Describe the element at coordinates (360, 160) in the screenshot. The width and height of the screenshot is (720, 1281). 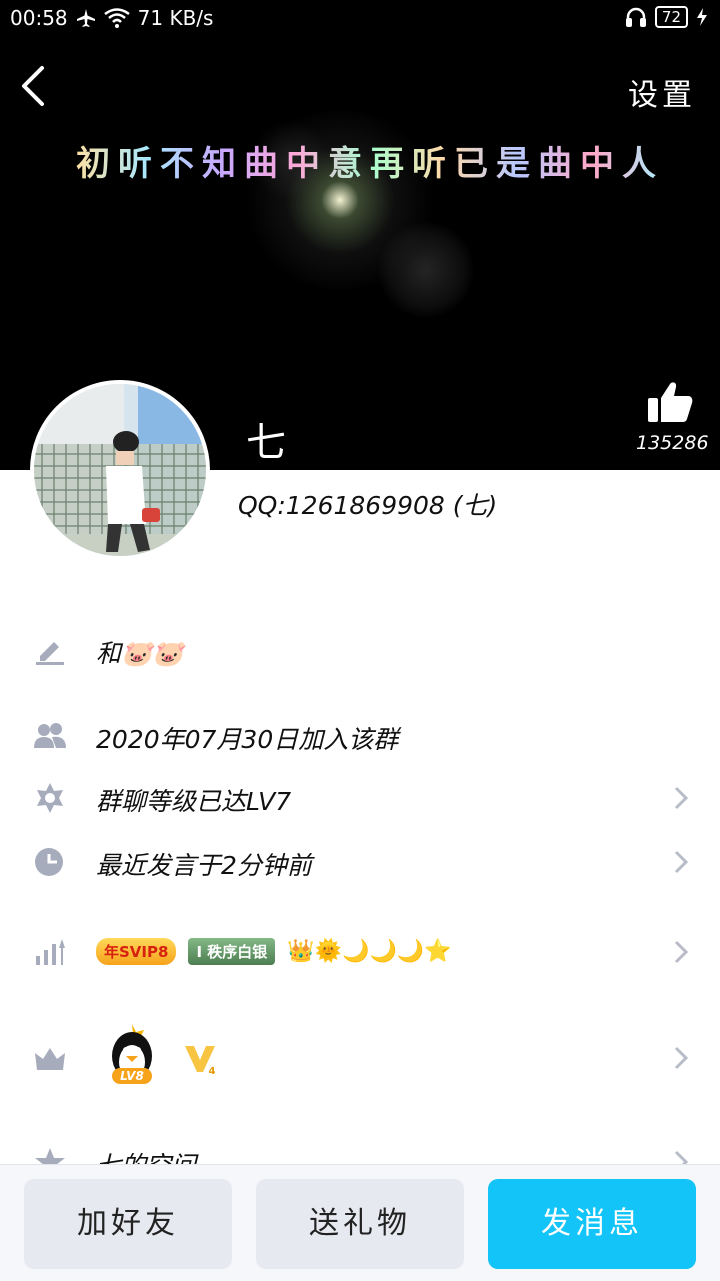
I see `cover-title: 初听不知曲中意再听已是曲中人` at that location.